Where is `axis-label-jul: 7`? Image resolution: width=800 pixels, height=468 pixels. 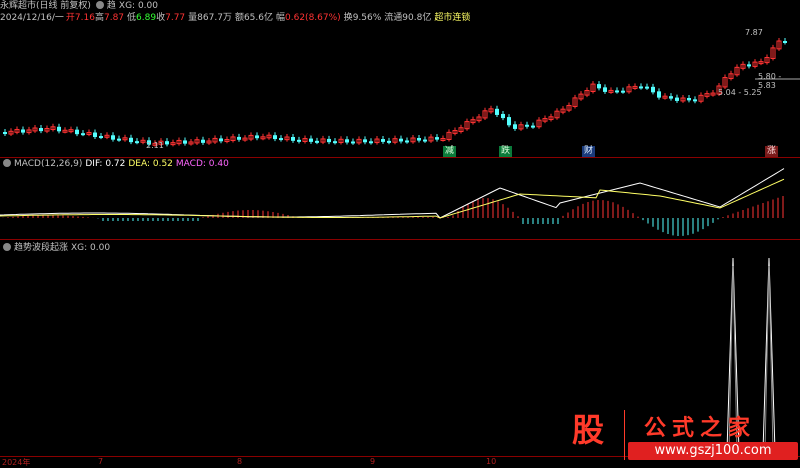 axis-label-jul: 7 is located at coordinates (101, 461).